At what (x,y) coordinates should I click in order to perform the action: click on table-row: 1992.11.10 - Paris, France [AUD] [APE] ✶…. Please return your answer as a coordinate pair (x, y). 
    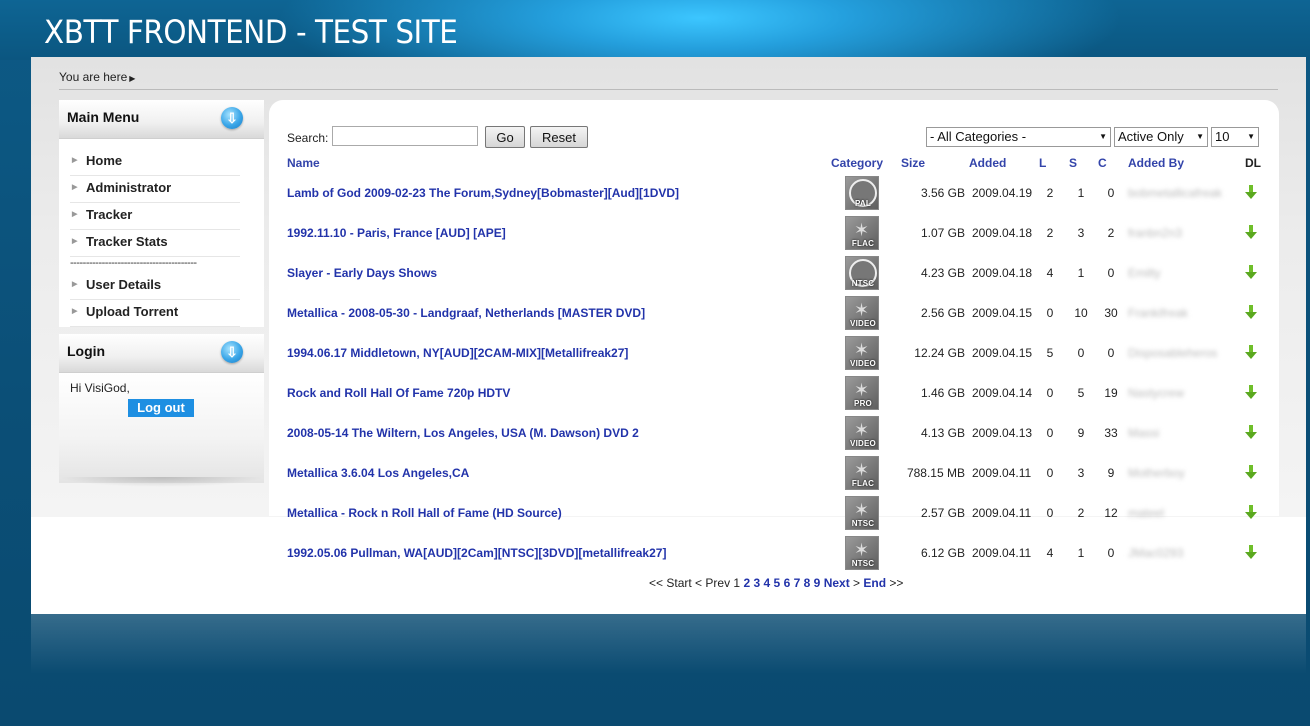
    Looking at the image, I should click on (774, 233).